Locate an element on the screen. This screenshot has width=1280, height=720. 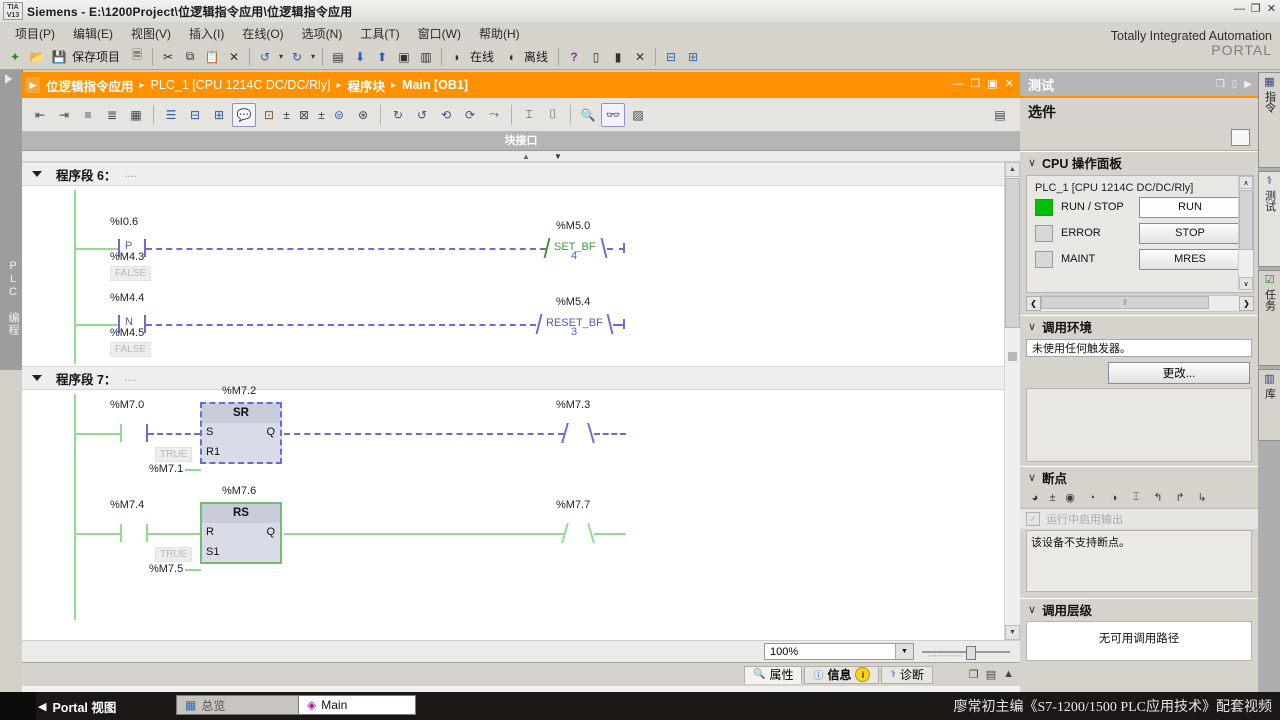
block-interface-bar: 块接口 is located at coordinates (521, 141).